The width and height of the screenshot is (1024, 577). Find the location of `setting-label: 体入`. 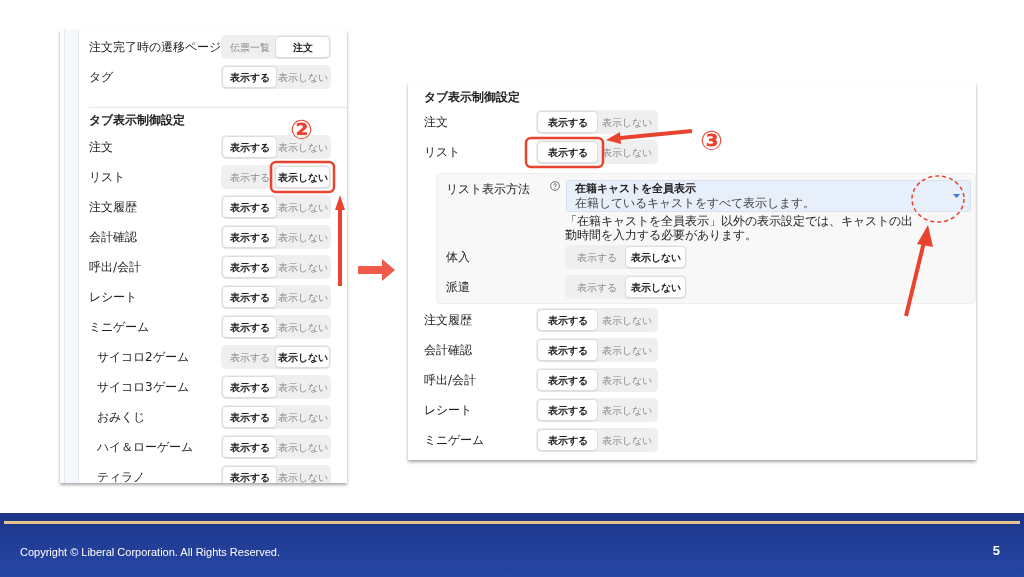

setting-label: 体入 is located at coordinates (458, 257).